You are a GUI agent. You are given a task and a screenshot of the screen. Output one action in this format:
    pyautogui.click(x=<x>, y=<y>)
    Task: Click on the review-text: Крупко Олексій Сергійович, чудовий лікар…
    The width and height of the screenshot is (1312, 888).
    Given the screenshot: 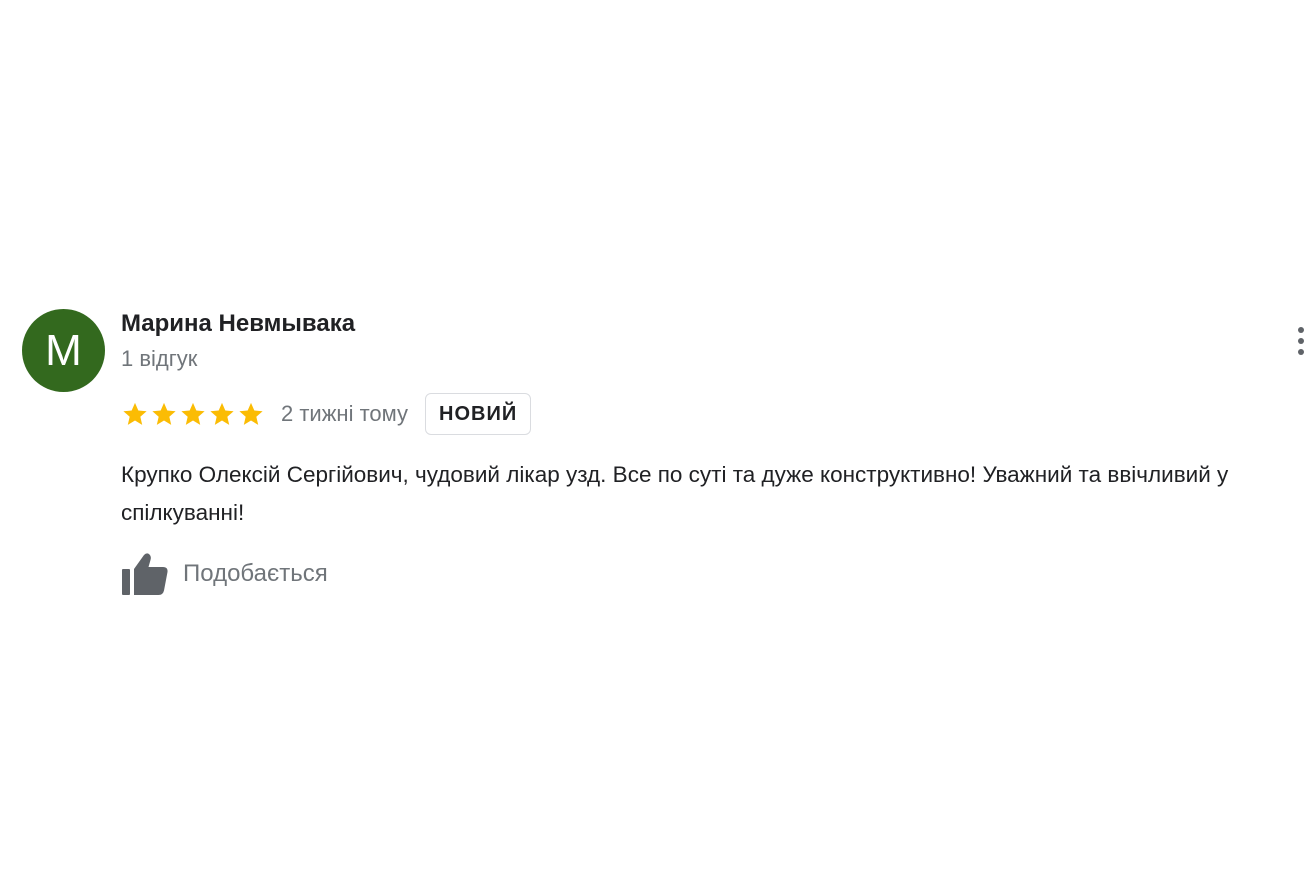 What is the action you would take?
    pyautogui.click(x=675, y=493)
    